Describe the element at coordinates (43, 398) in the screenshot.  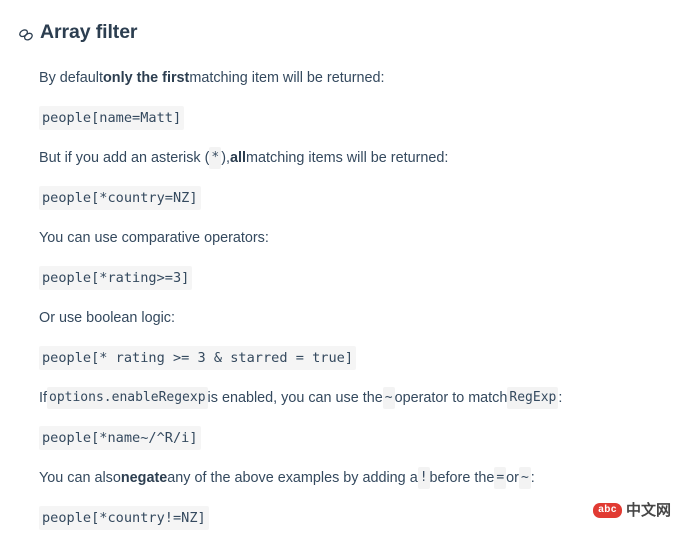
I see `text-run: If` at that location.